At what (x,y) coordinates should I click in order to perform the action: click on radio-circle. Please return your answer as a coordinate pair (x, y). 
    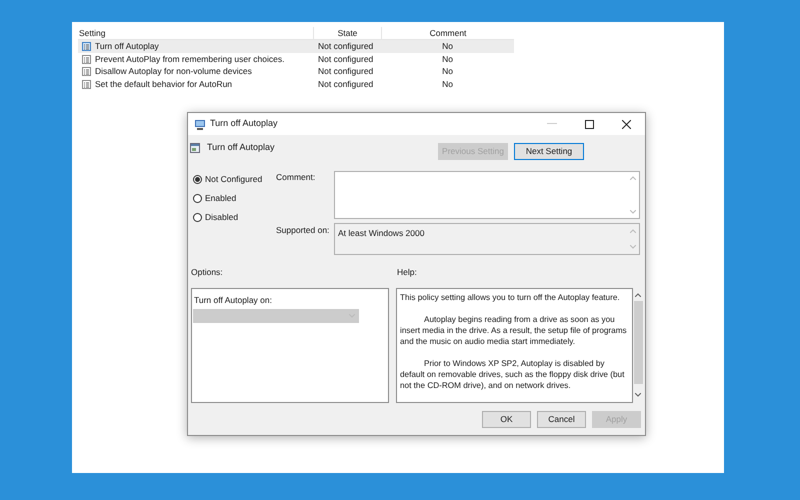
    Looking at the image, I should click on (197, 179).